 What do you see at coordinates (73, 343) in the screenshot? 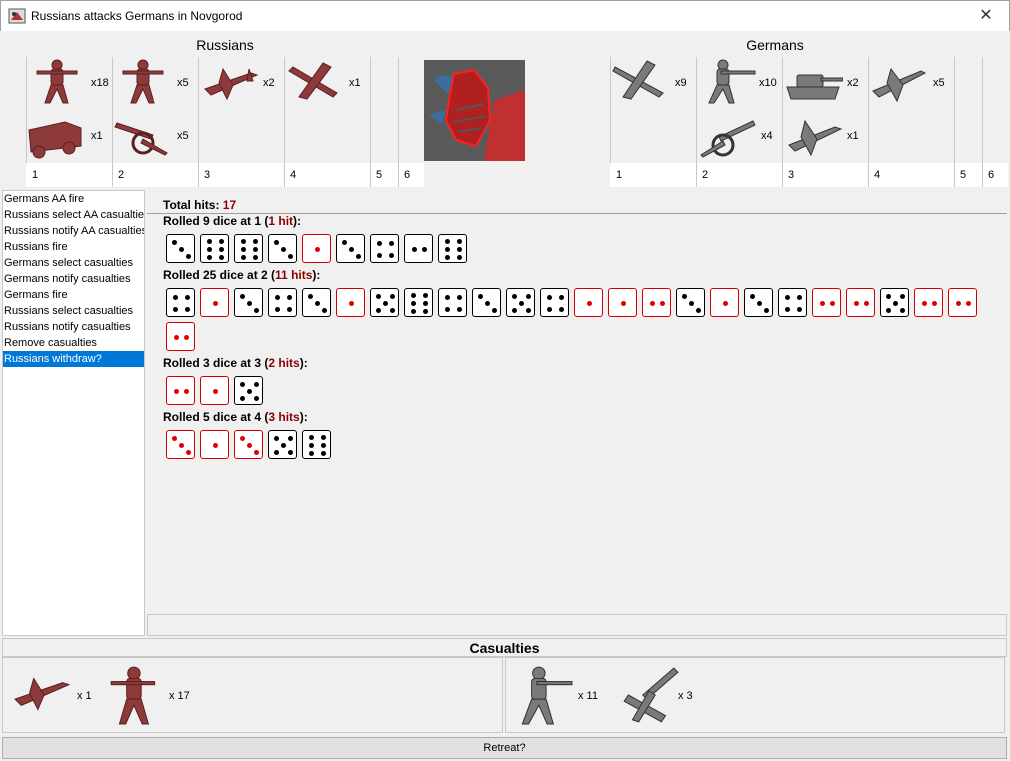
I see `battle-step-item: Remove casualties` at bounding box center [73, 343].